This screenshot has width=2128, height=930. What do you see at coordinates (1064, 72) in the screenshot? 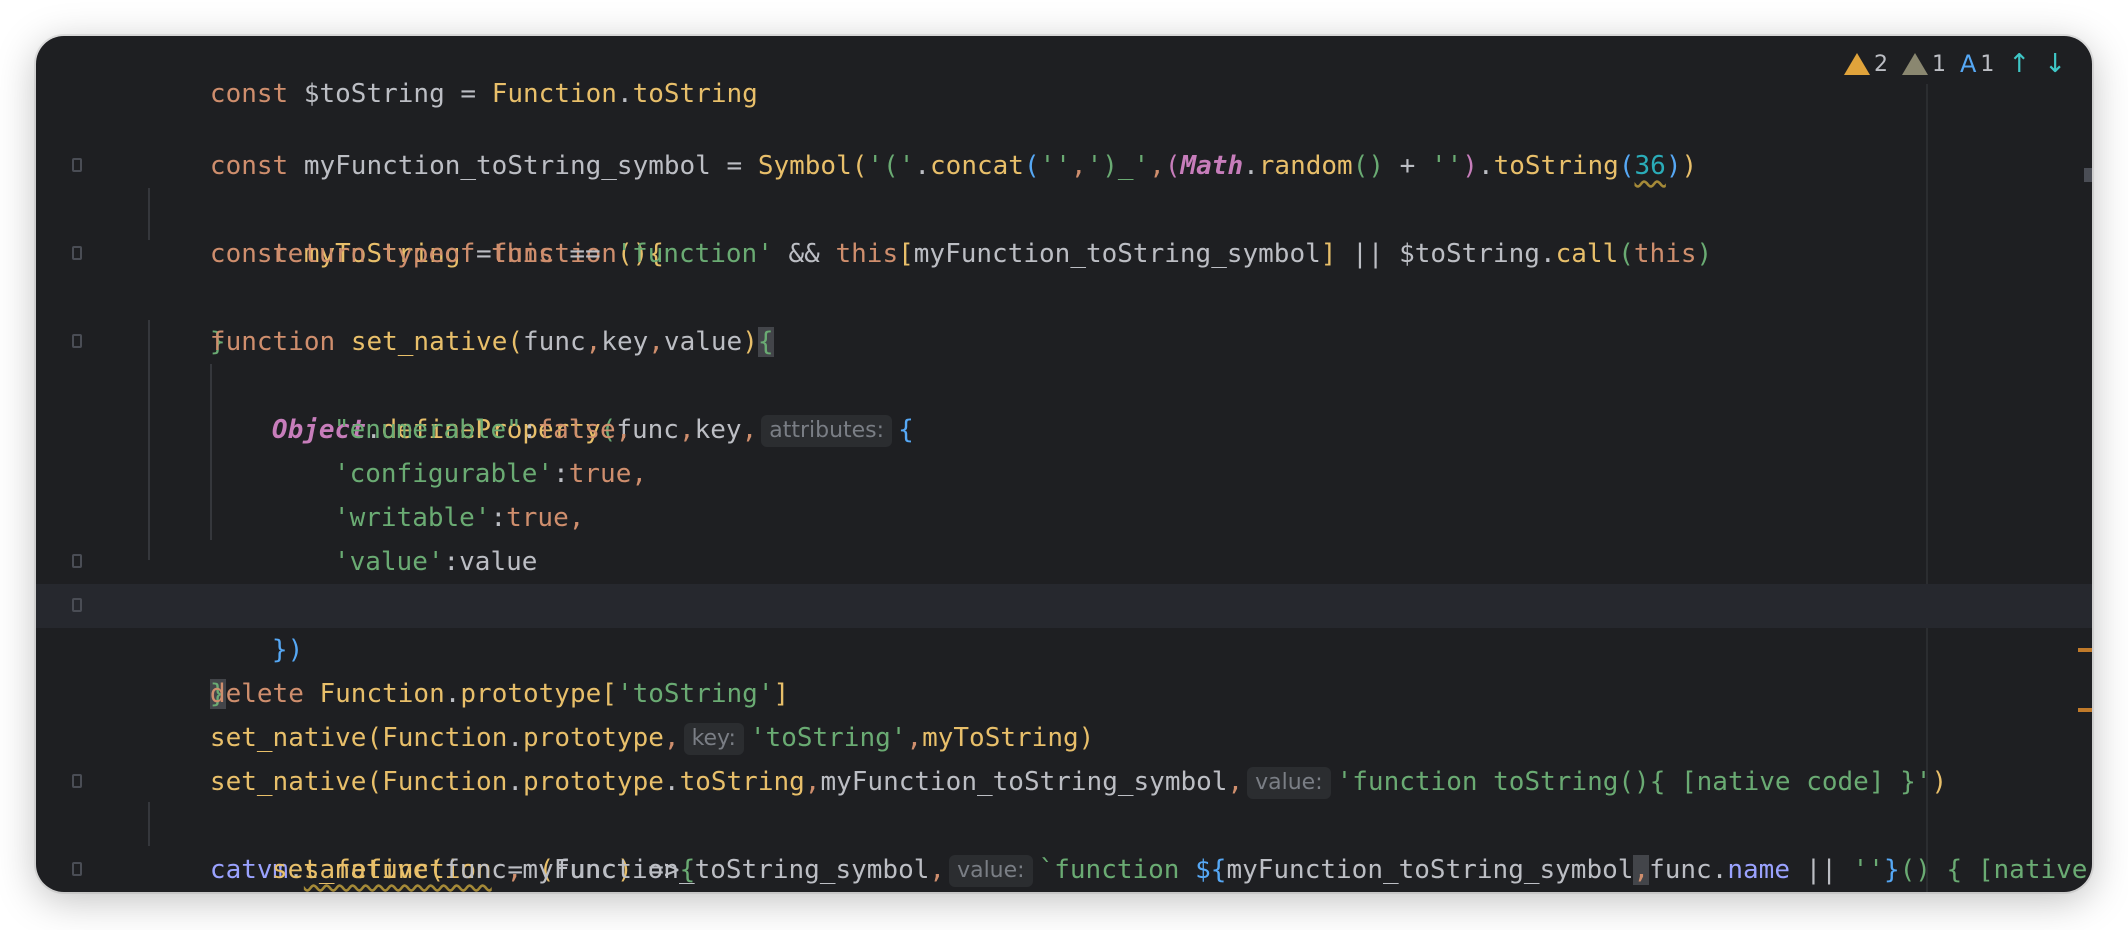
I see `code-line-1: const $toString = Function.toString` at bounding box center [1064, 72].